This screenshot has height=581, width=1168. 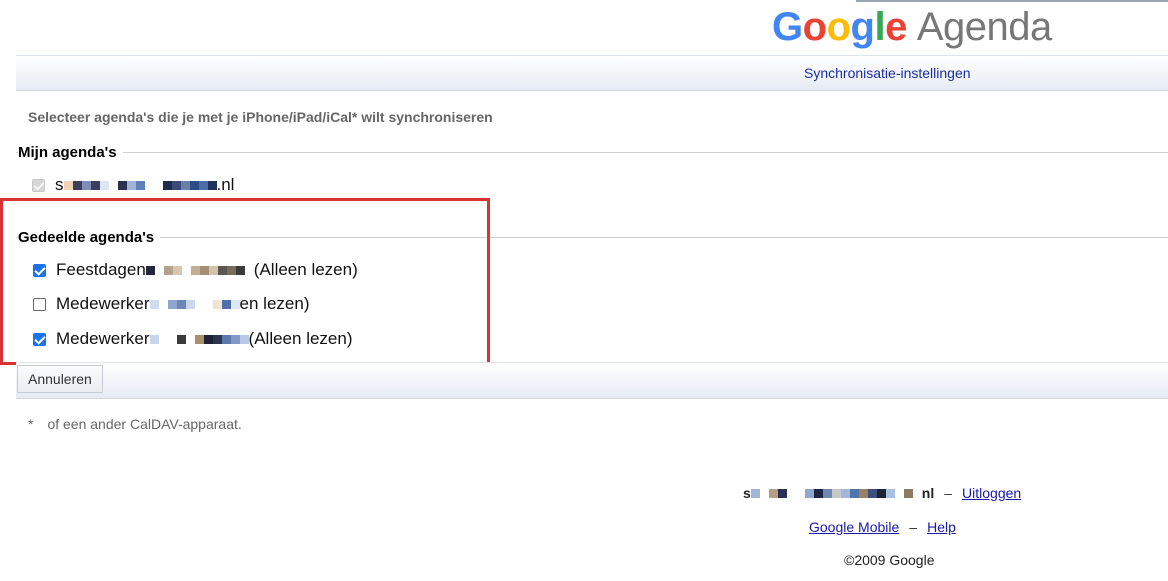 I want to click on sync-settings-title: Synchronisatie-instellingen, so click(x=887, y=73).